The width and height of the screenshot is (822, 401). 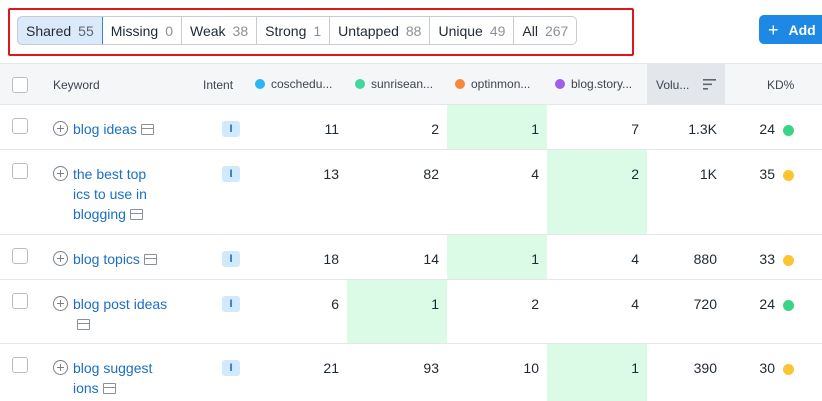 I want to click on kd-value: 30, so click(x=767, y=368).